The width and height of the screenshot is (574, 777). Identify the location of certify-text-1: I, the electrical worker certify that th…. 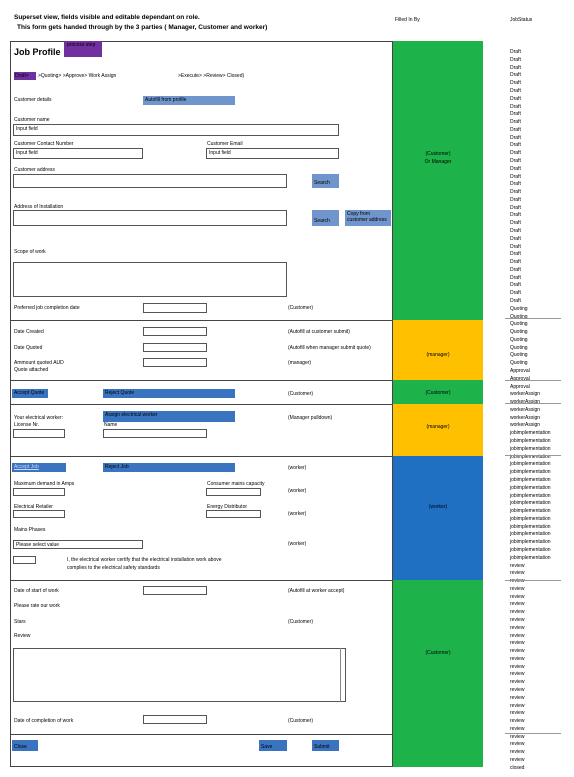
(144, 560).